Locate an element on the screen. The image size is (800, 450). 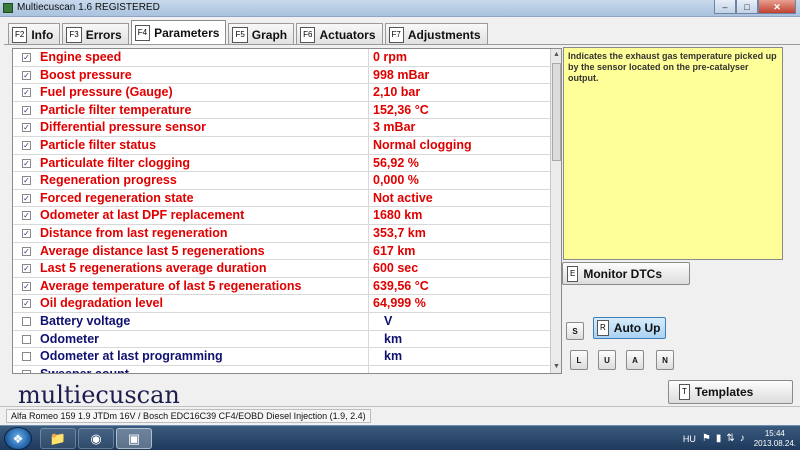
tab-errors: F3 Errors is located at coordinates (95, 34).